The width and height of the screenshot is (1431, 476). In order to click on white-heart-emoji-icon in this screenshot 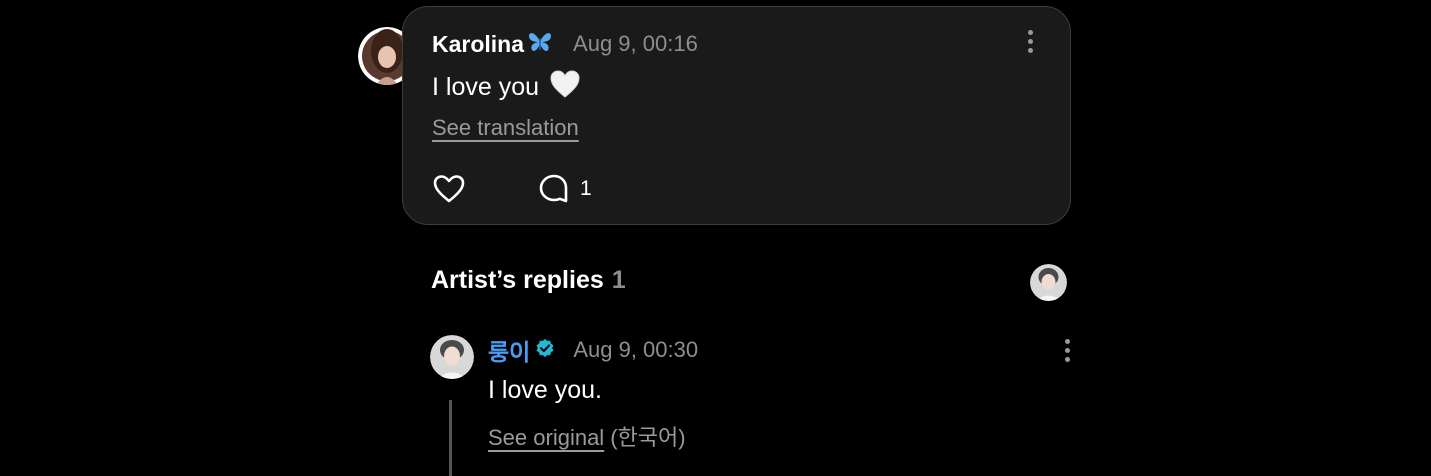, I will do `click(565, 87)`.